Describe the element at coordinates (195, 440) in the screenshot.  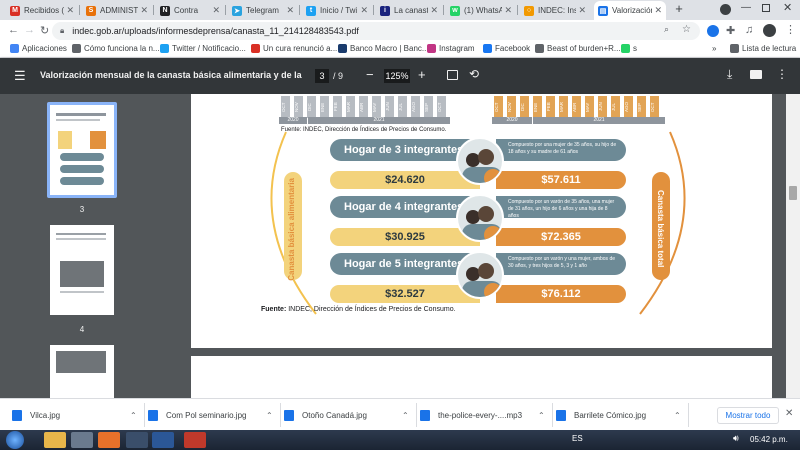
I see `taskbar-app-icon` at that location.